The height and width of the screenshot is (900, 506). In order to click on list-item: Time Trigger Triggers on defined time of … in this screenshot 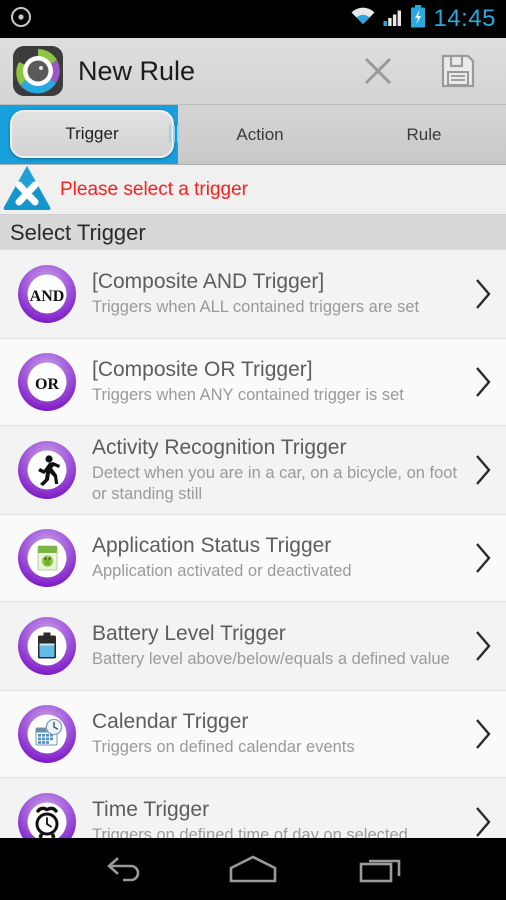, I will do `click(253, 808)`.